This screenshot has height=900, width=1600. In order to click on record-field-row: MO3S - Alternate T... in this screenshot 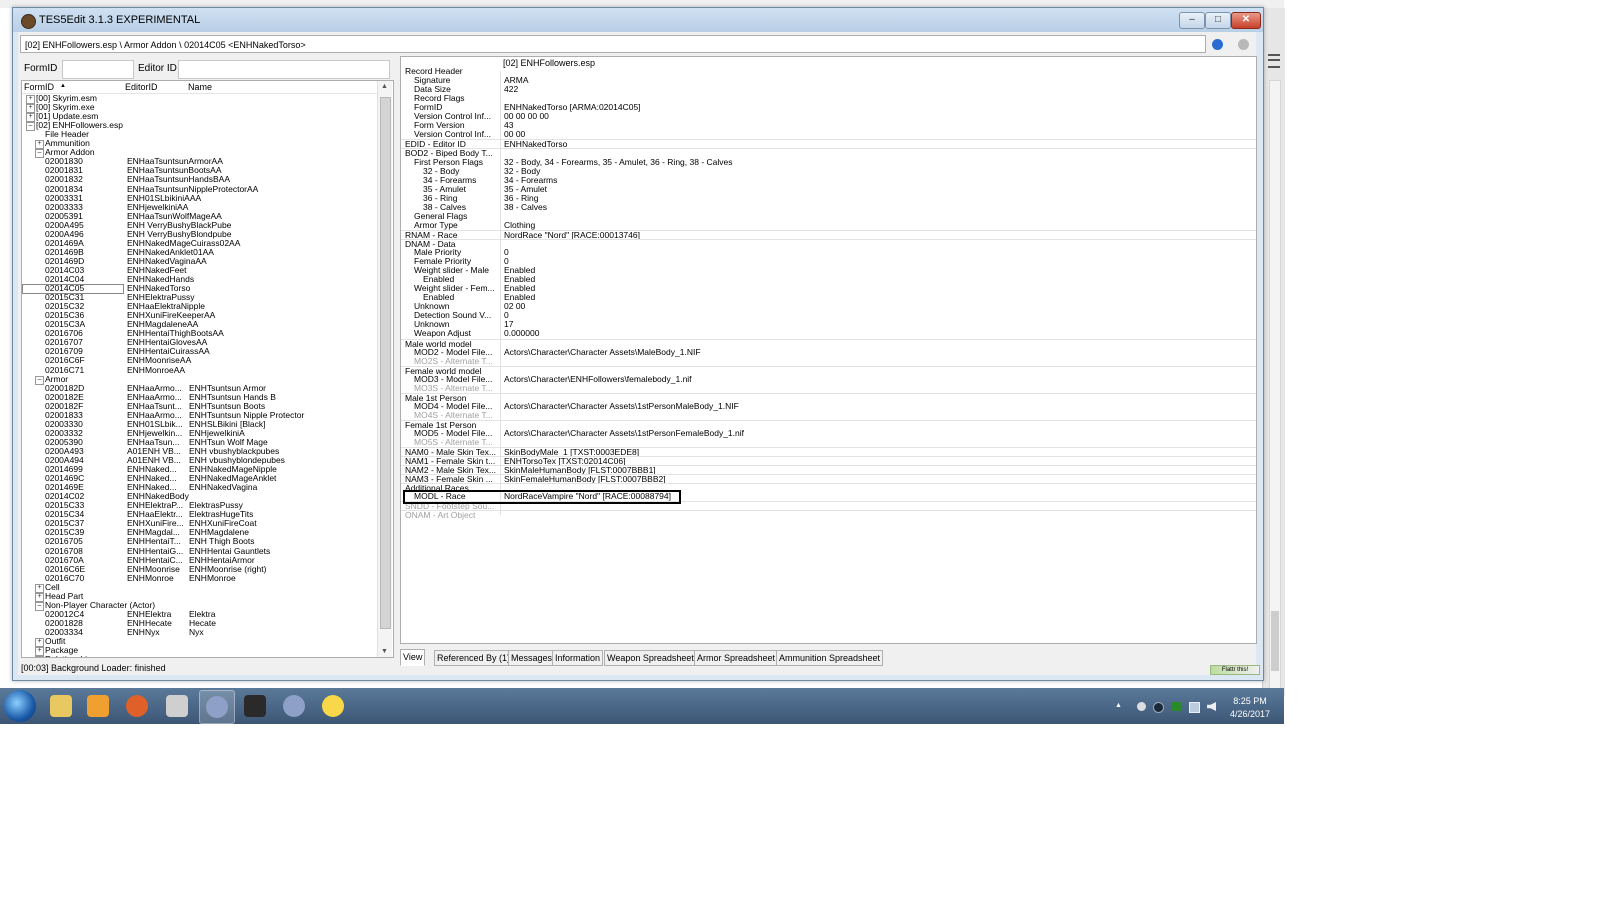, I will do `click(828, 388)`.